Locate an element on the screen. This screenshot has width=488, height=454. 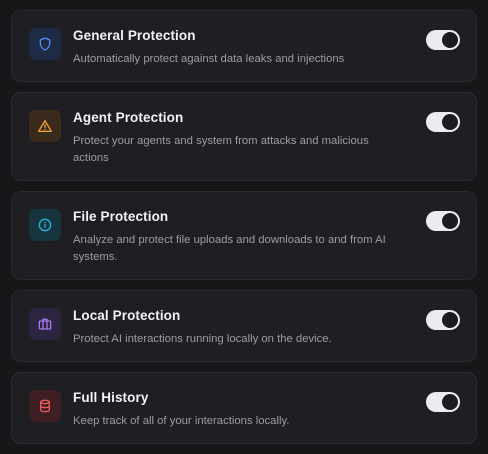
info-circle-icon is located at coordinates (45, 225).